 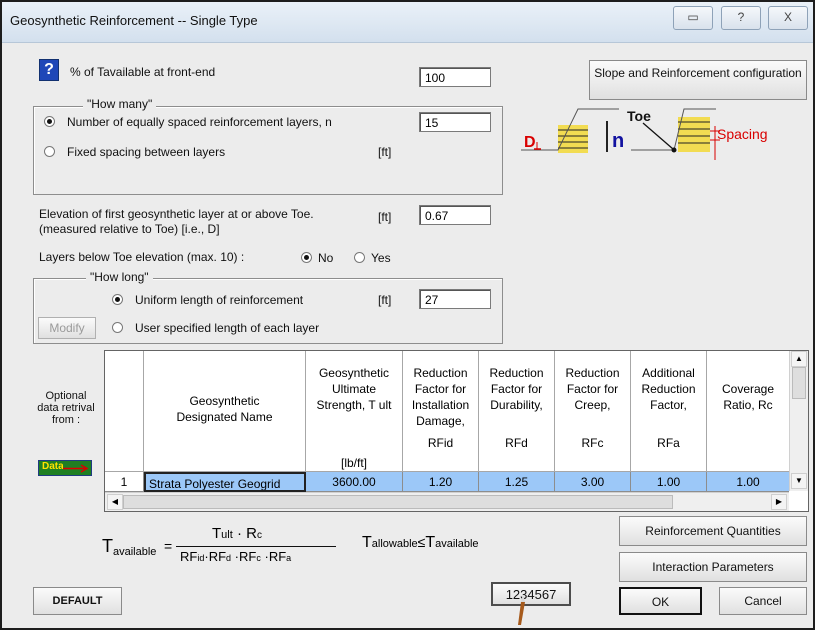 I want to click on elevation-line2: (measured relative to Toe) [i.e., D], so click(x=129, y=229).